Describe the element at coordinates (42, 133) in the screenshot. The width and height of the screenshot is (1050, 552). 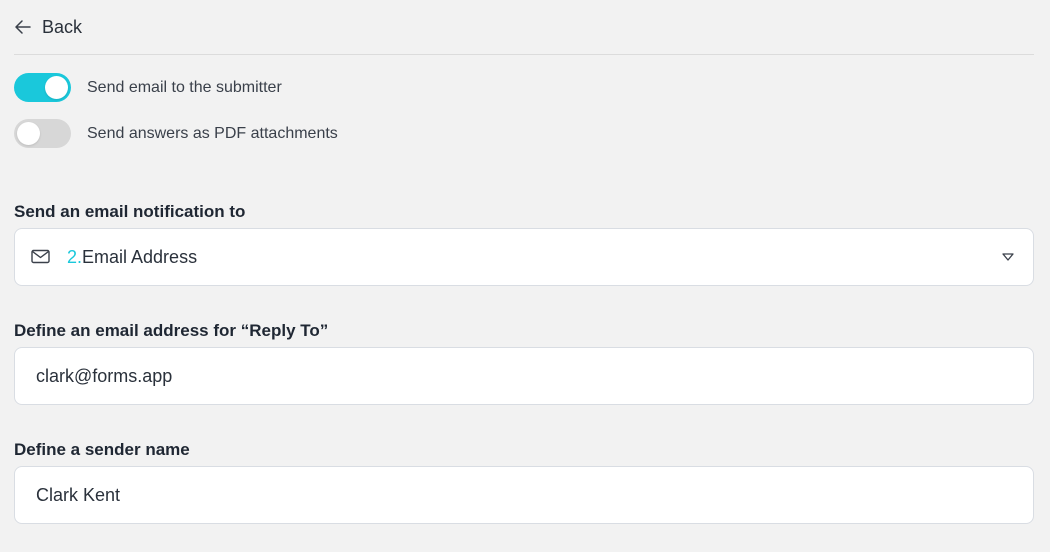
I see `pdf-attachments-toggle` at that location.